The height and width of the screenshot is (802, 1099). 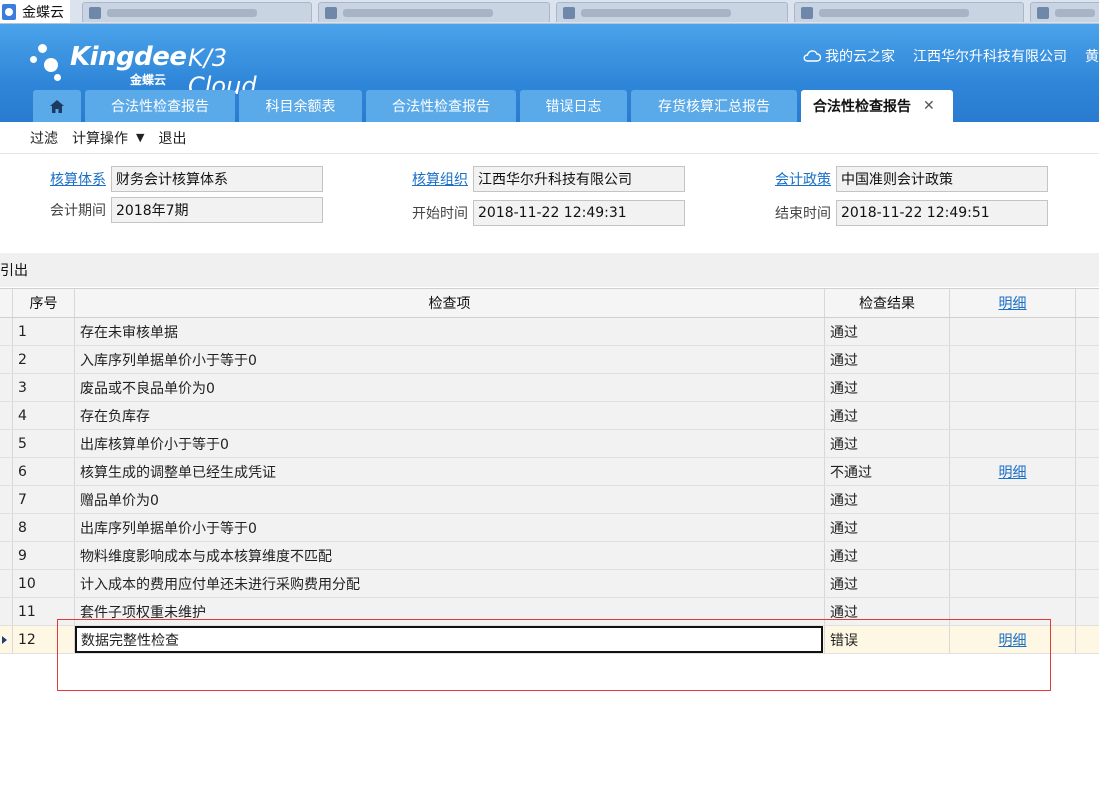 What do you see at coordinates (450, 303) in the screenshot?
I see `col-header-item: 检查项` at bounding box center [450, 303].